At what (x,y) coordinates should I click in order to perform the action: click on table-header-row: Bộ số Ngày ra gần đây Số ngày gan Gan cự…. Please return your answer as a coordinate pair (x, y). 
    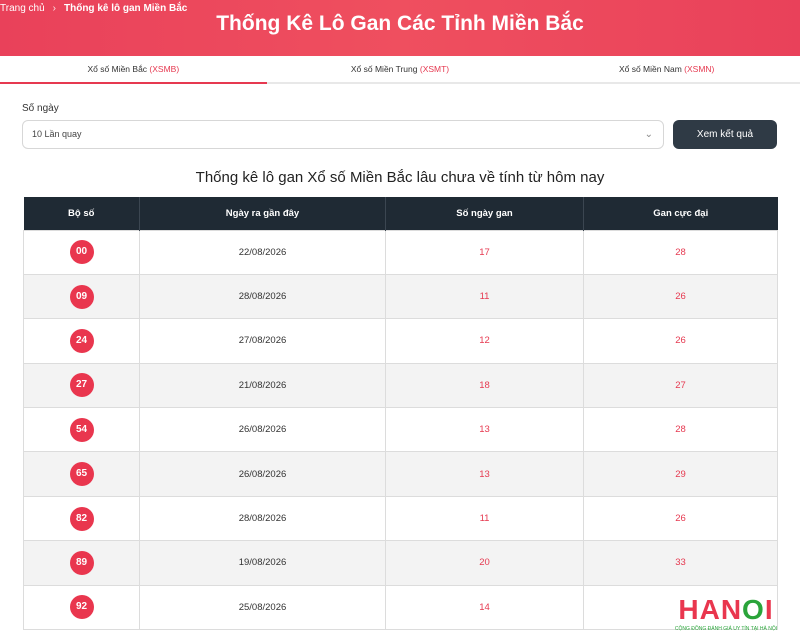
    Looking at the image, I should click on (400, 213).